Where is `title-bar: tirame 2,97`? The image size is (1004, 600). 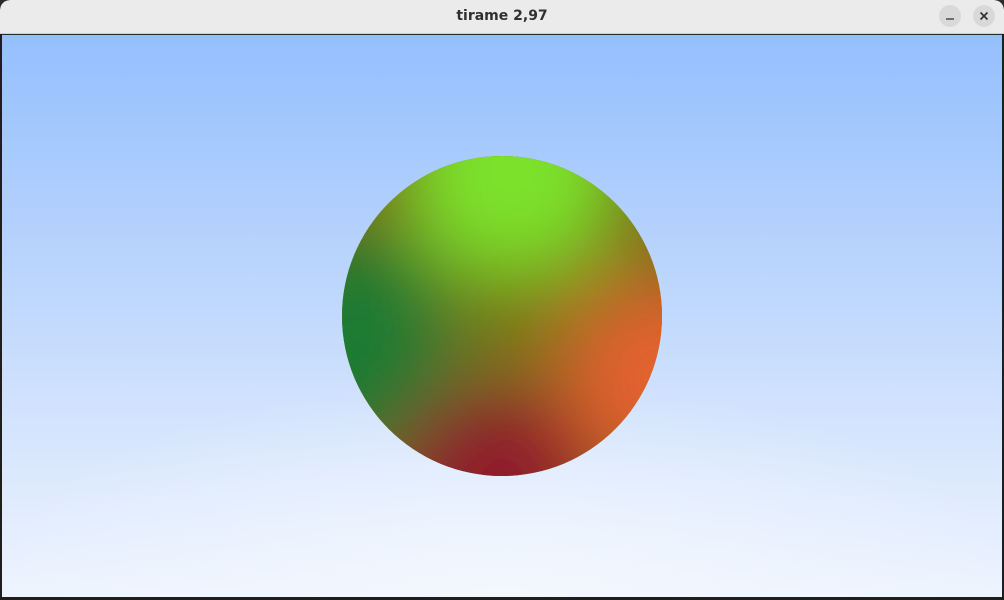
title-bar: tirame 2,97 is located at coordinates (502, 17).